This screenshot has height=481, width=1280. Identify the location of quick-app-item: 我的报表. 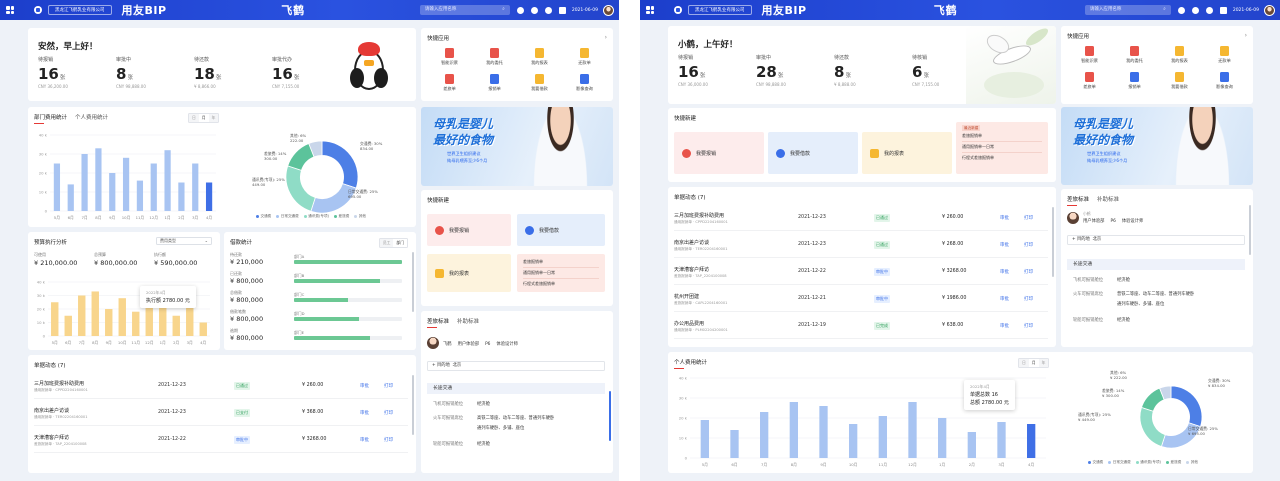
(1179, 55).